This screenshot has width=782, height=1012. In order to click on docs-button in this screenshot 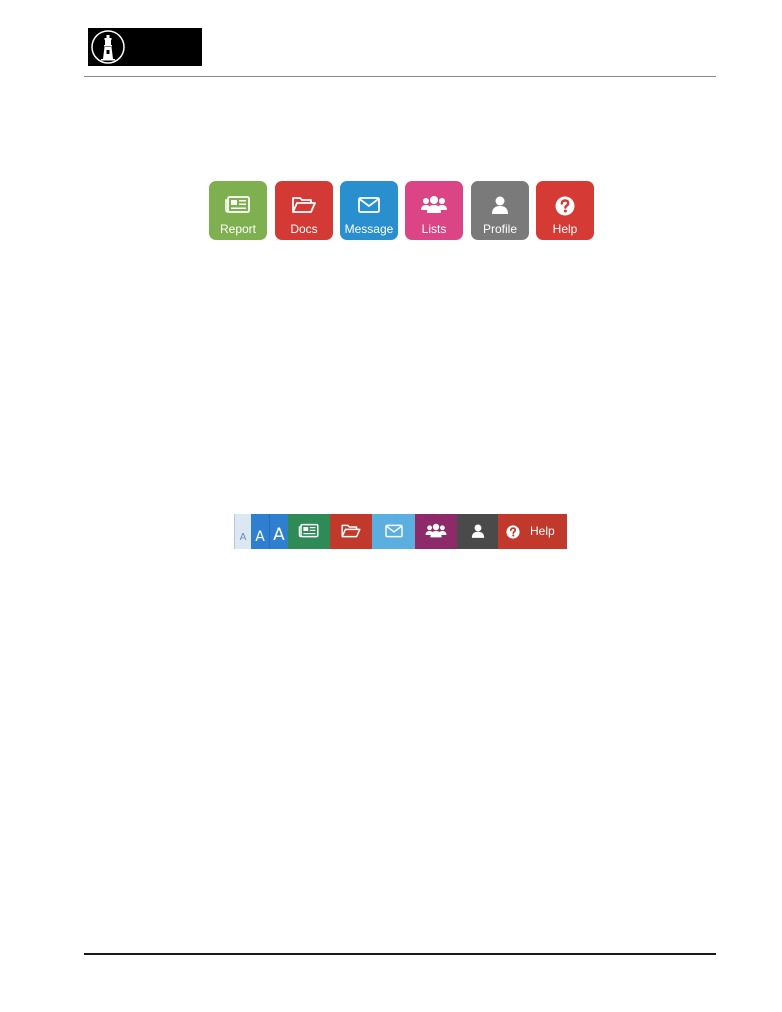, I will do `click(351, 531)`.